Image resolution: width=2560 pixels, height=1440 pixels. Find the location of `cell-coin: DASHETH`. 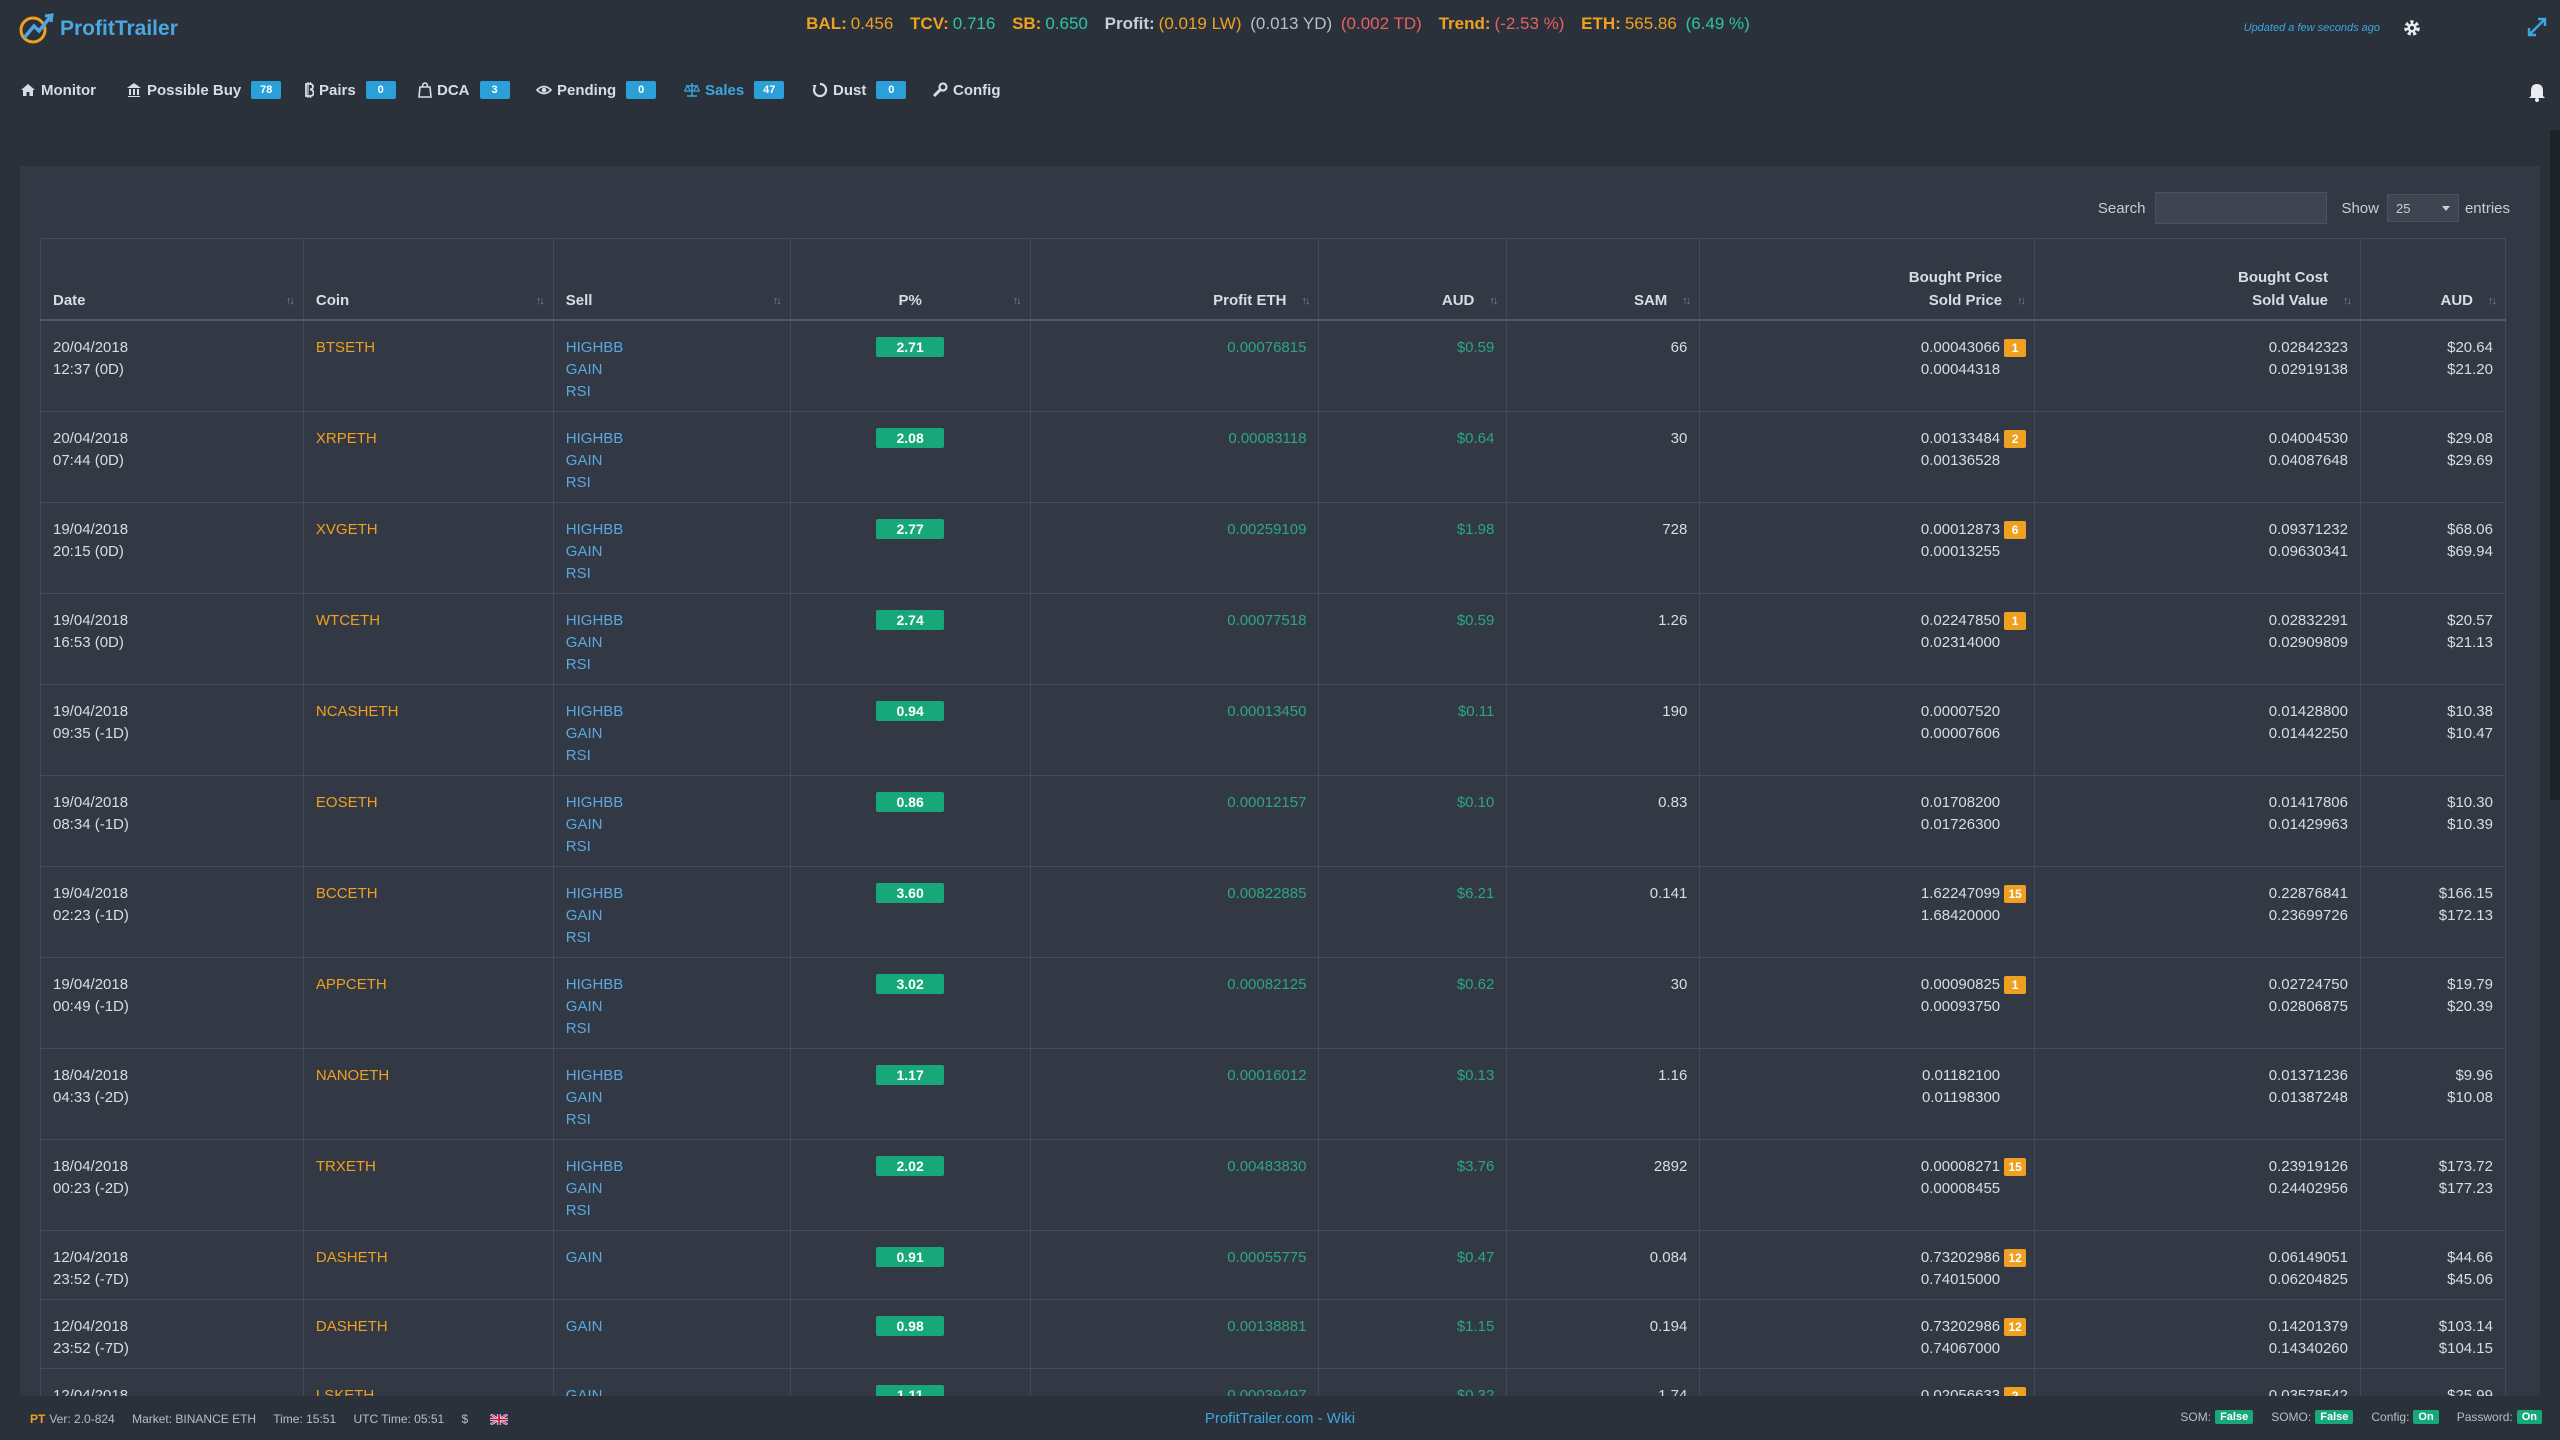

cell-coin: DASHETH is located at coordinates (428, 1265).